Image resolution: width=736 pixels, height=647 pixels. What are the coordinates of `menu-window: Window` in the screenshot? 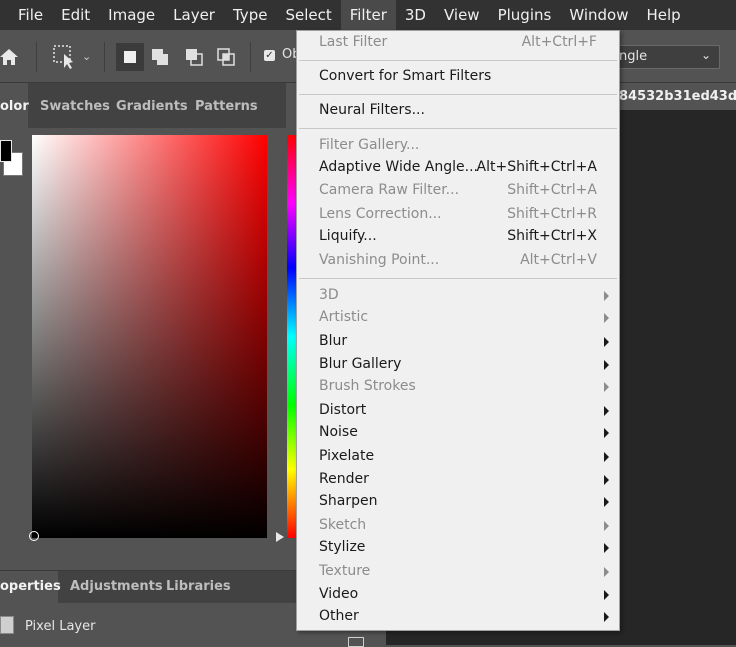 It's located at (598, 15).